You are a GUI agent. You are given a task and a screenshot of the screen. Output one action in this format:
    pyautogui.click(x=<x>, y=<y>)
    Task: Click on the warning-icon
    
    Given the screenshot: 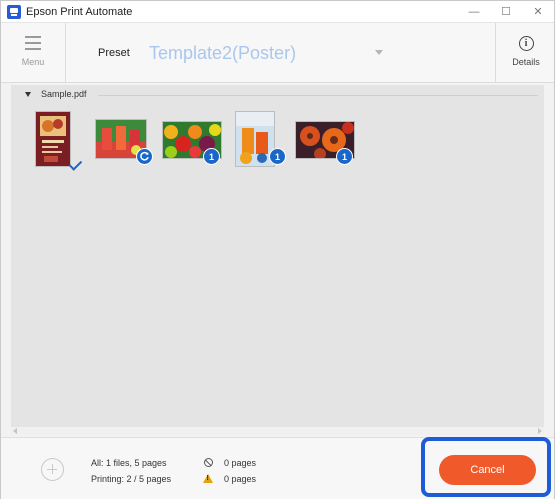 What is the action you would take?
    pyautogui.click(x=208, y=478)
    